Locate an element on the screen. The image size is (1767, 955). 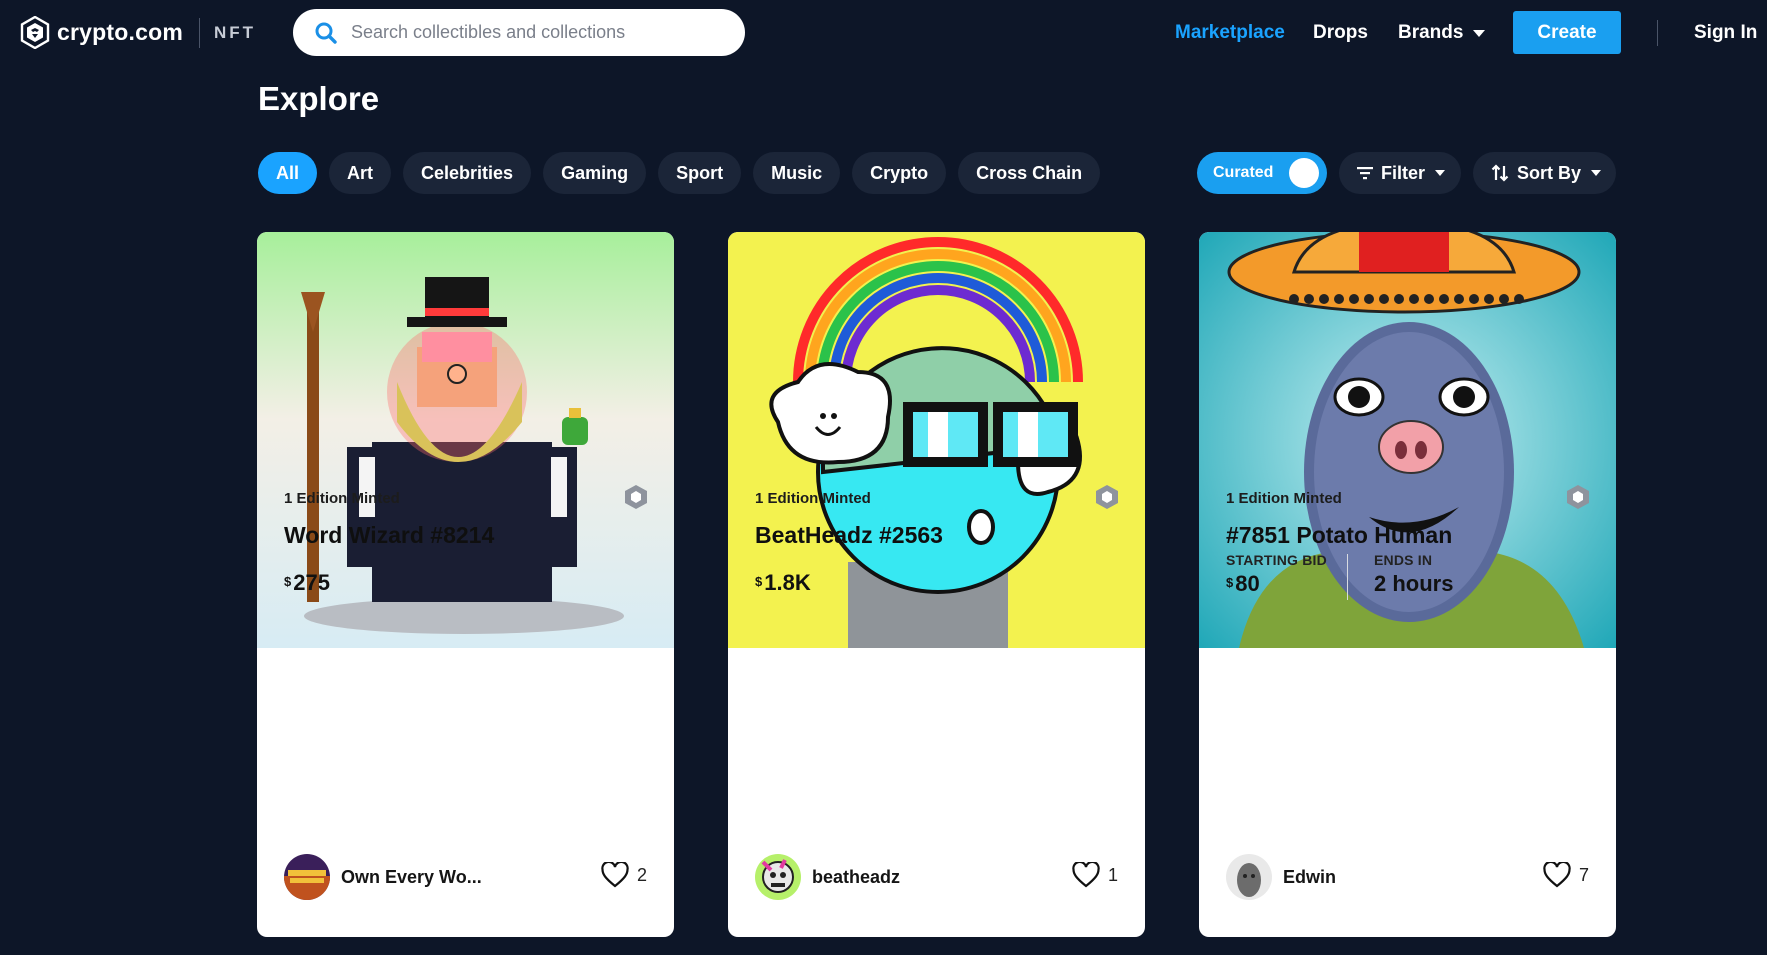
like-count: 7 is located at coordinates (1583, 874).